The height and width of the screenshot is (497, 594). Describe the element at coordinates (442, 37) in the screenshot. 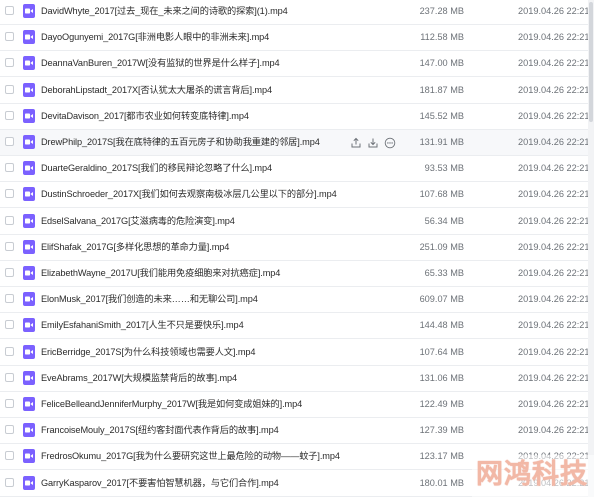

I see `file-size: 112.58 MB` at that location.